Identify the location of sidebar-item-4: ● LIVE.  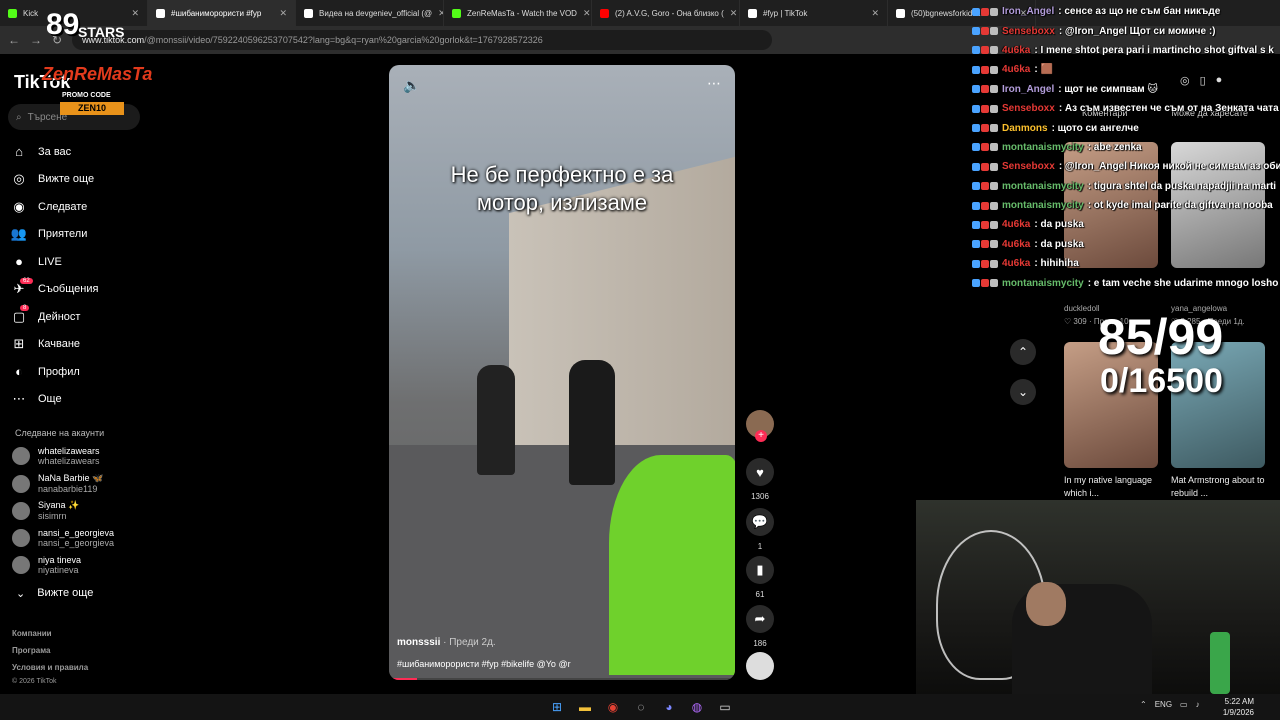
(80, 262).